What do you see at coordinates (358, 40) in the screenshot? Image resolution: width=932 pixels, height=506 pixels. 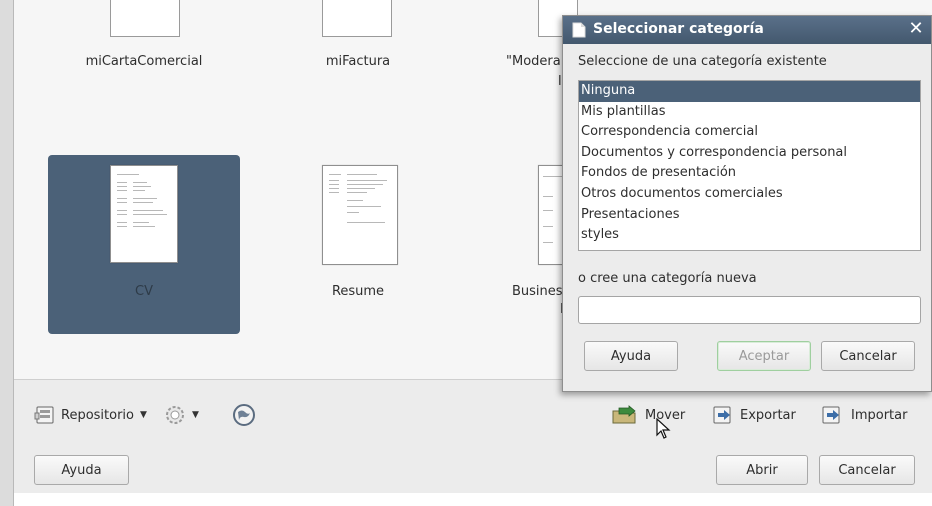 I see `template-tile-mifactura: miFactura` at bounding box center [358, 40].